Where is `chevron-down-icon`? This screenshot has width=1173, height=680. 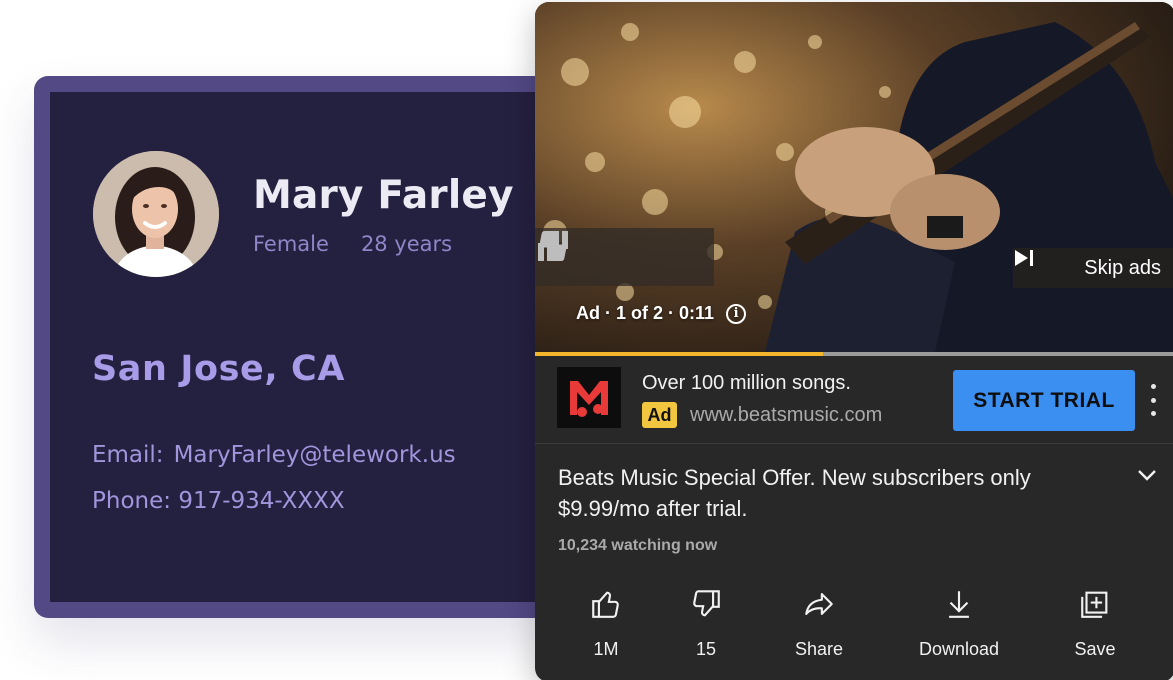
chevron-down-icon is located at coordinates (1147, 475).